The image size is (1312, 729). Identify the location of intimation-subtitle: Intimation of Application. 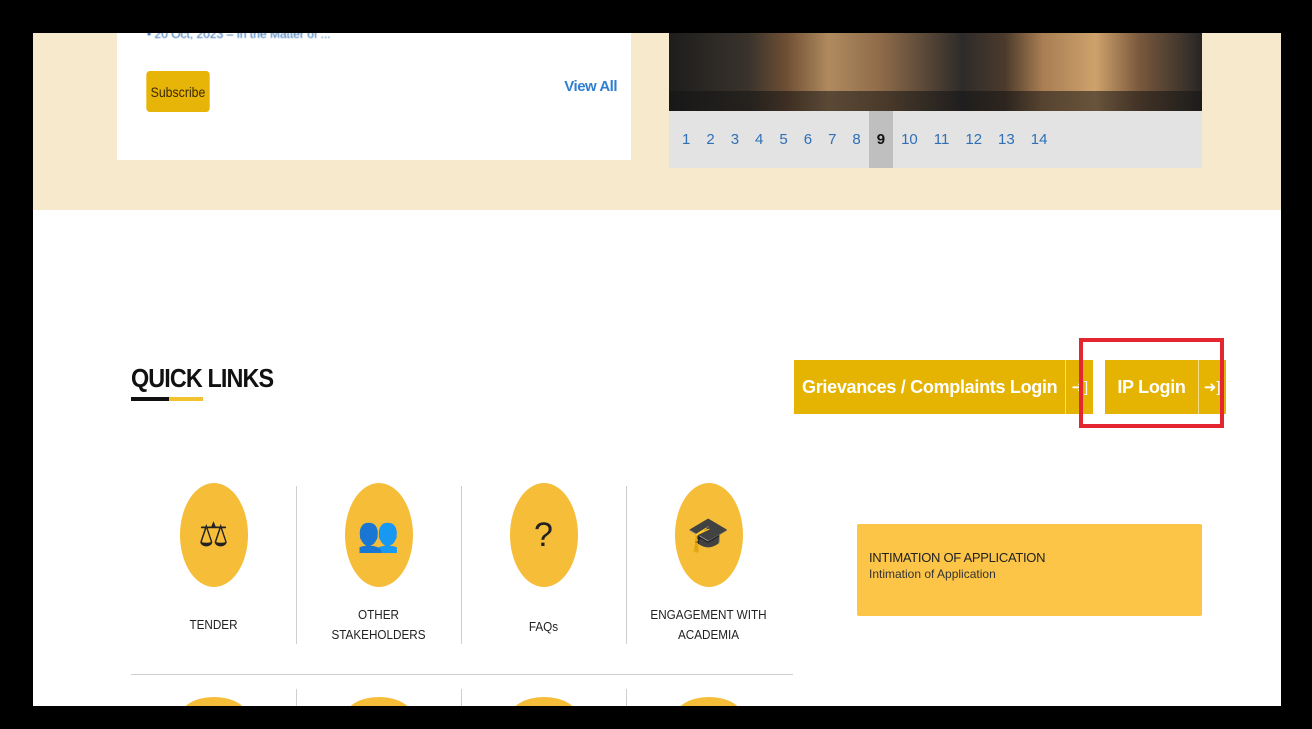
(932, 574).